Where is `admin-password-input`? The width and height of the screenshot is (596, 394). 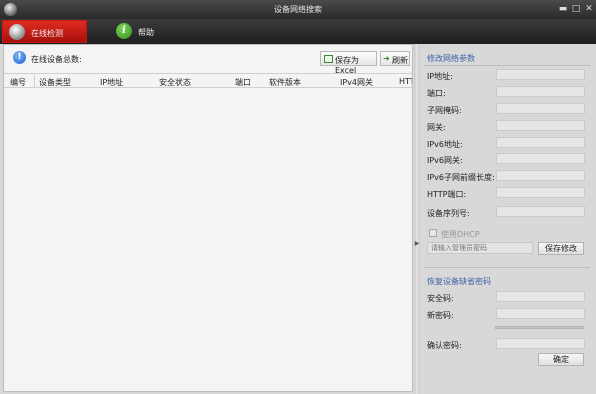
admin-password-input is located at coordinates (480, 248).